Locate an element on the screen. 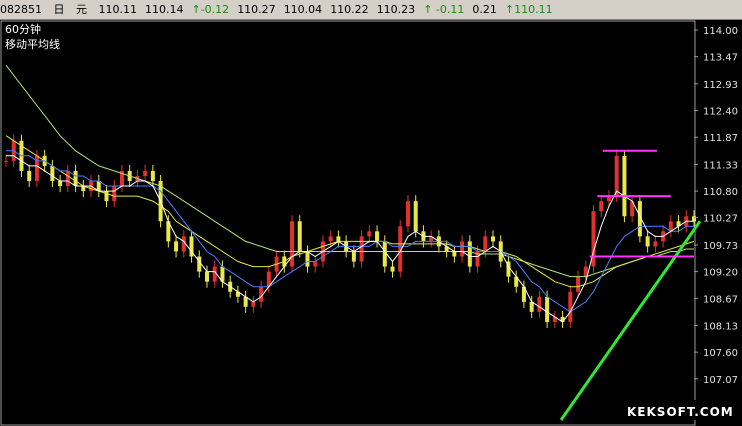 Image resolution: width=742 pixels, height=426 pixels. quote-value: 110.23 is located at coordinates (396, 9).